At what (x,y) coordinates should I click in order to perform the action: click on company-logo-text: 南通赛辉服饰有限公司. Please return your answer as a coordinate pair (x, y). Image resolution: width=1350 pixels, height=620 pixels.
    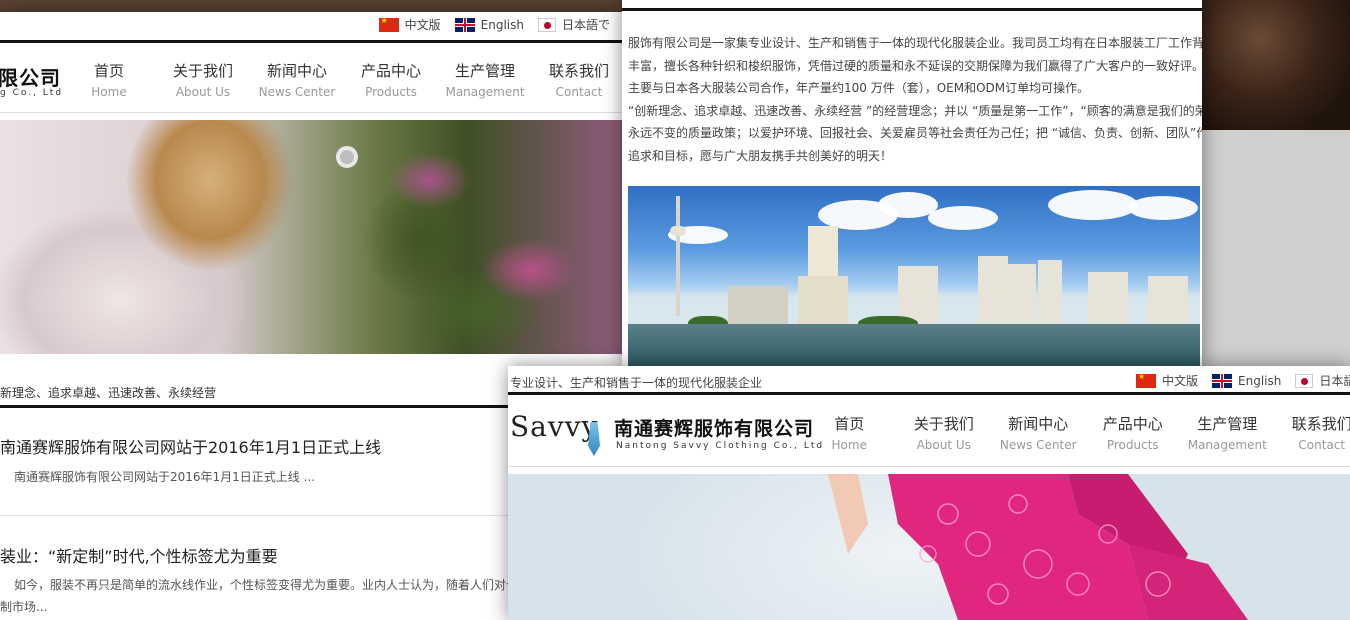
    Looking at the image, I should click on (714, 427).